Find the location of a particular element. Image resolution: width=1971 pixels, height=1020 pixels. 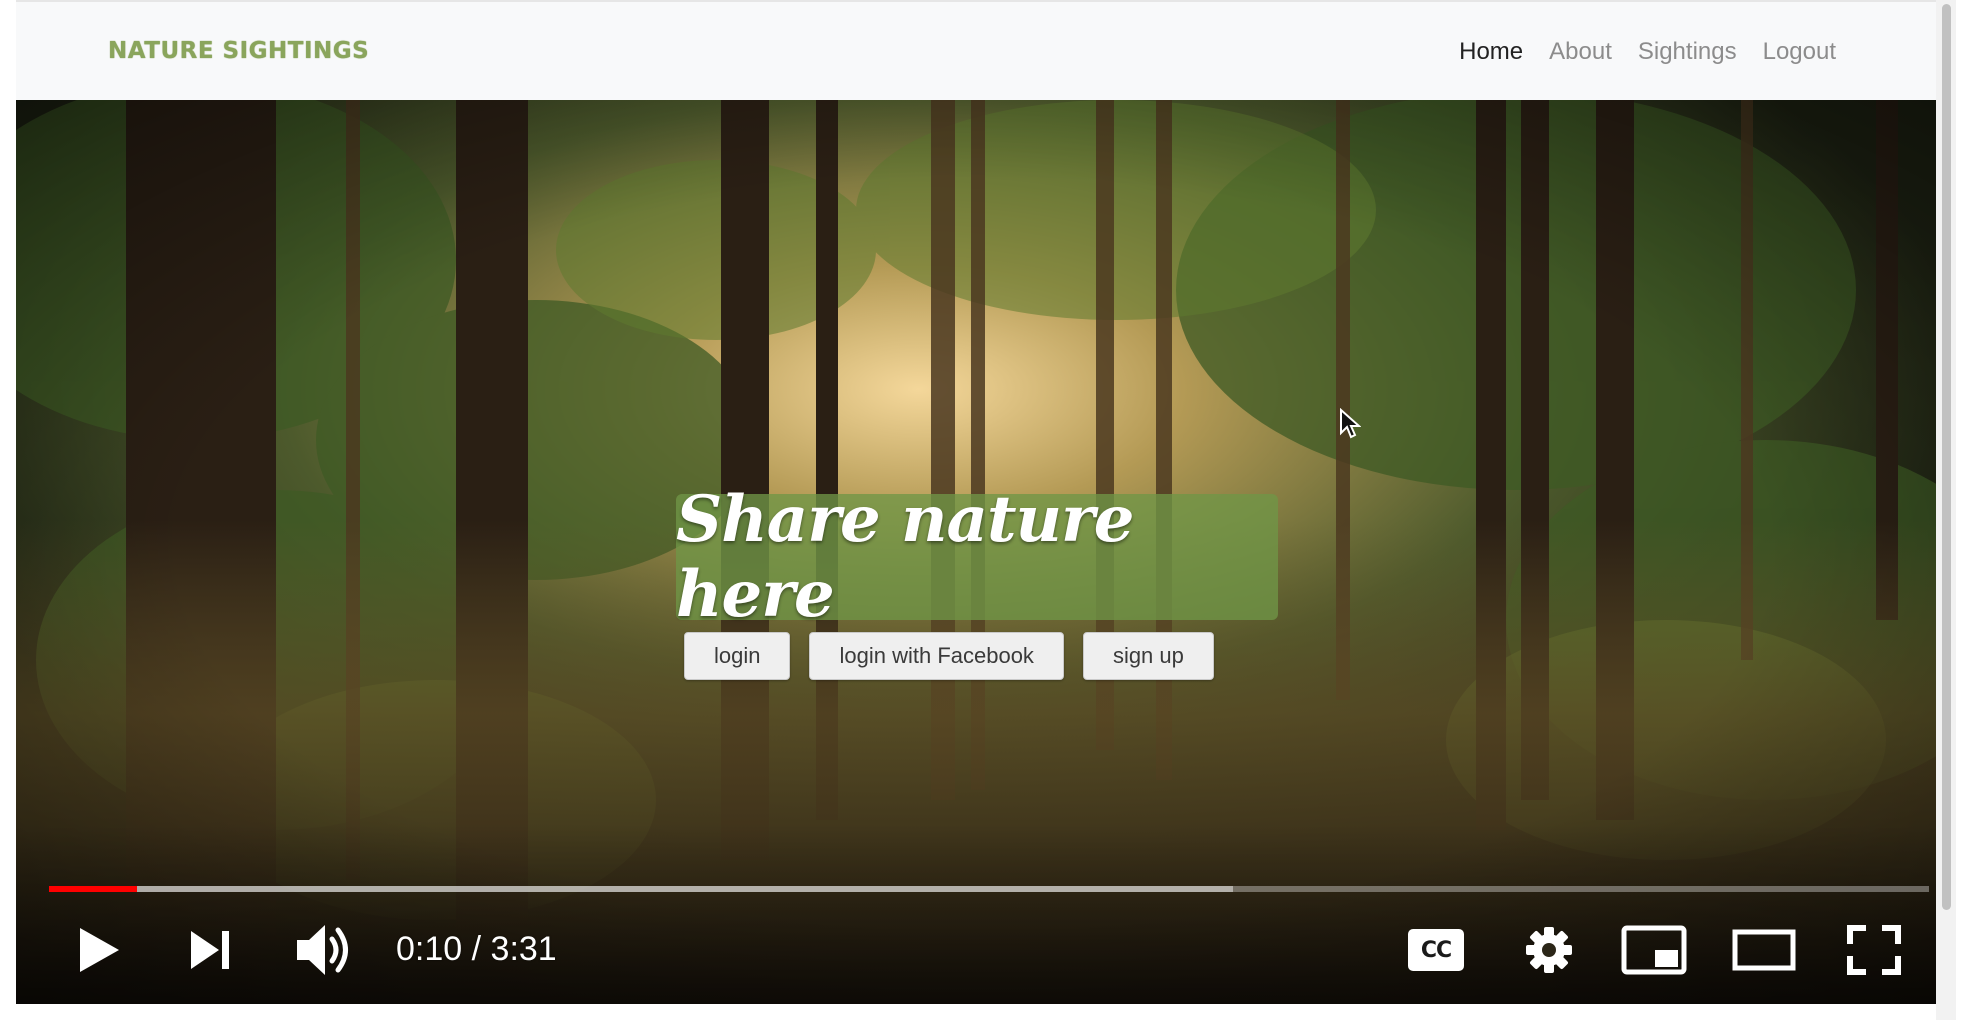

page-scrollbar is located at coordinates (1946, 510).